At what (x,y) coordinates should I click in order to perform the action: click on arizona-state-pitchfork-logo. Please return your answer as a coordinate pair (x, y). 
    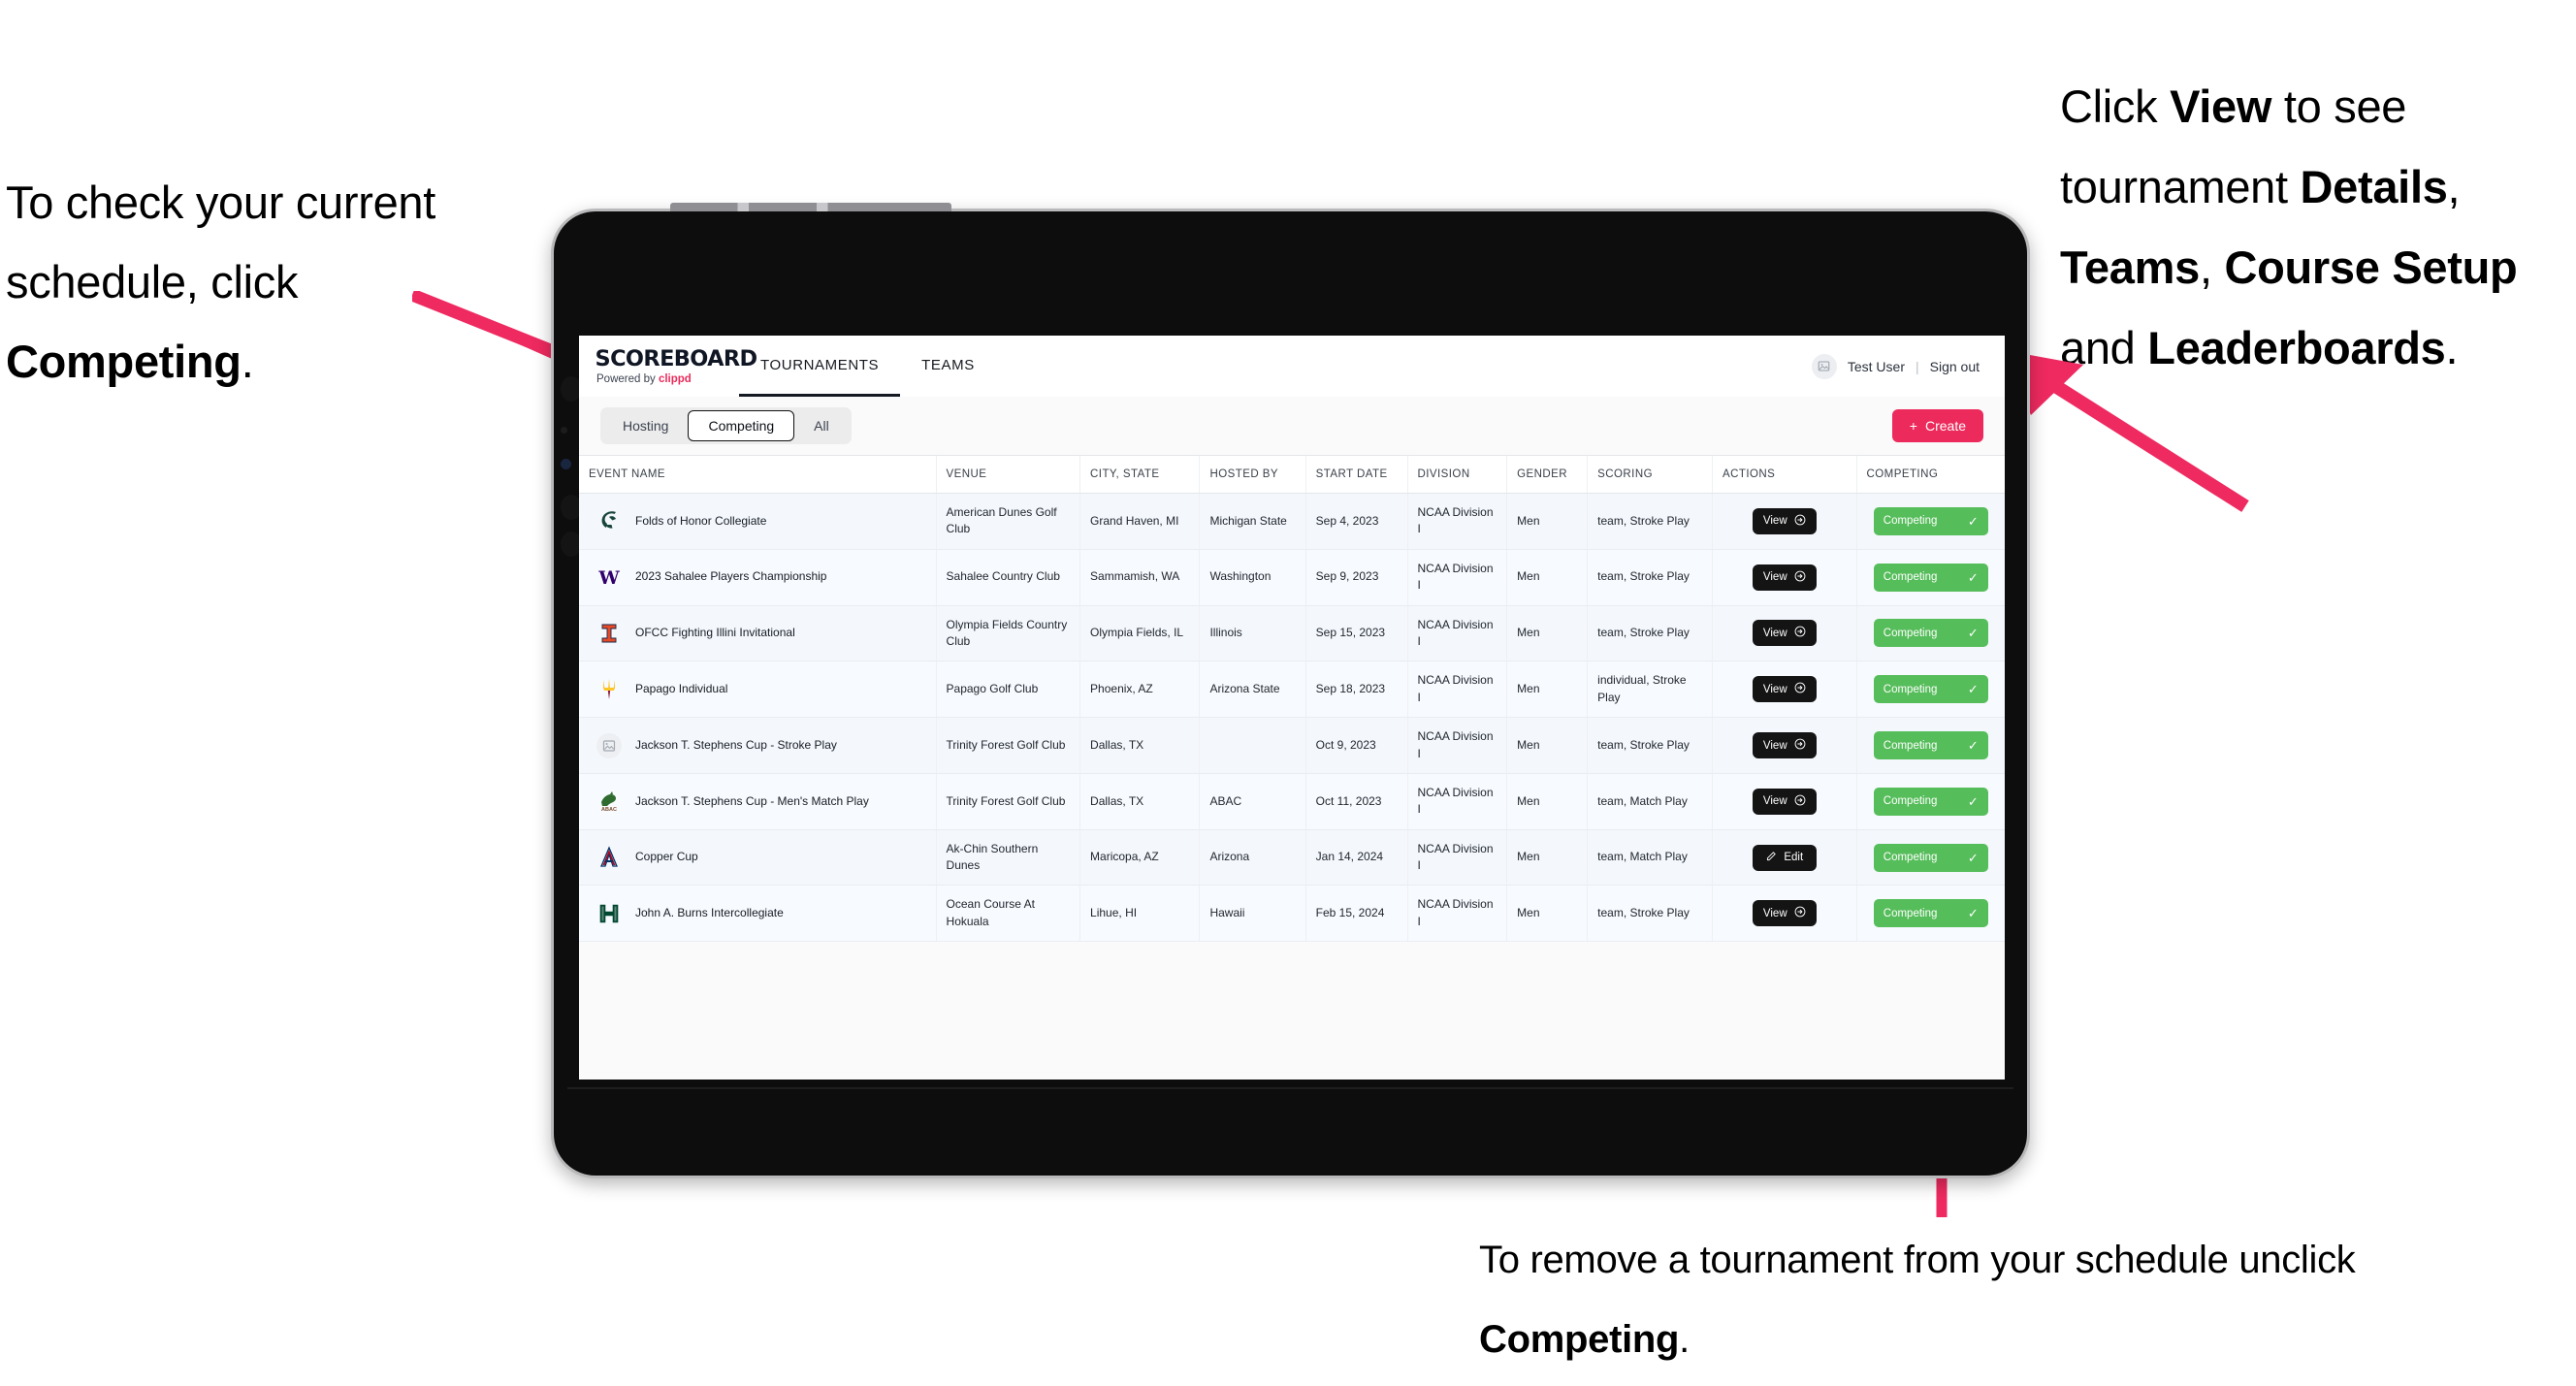
    Looking at the image, I should click on (609, 689).